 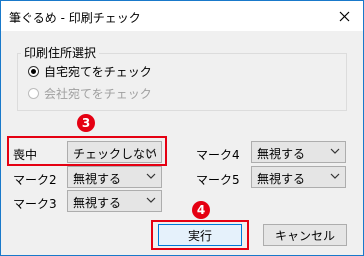 I want to click on radio-company-address: 会社宛てをチェック, so click(x=90, y=93).